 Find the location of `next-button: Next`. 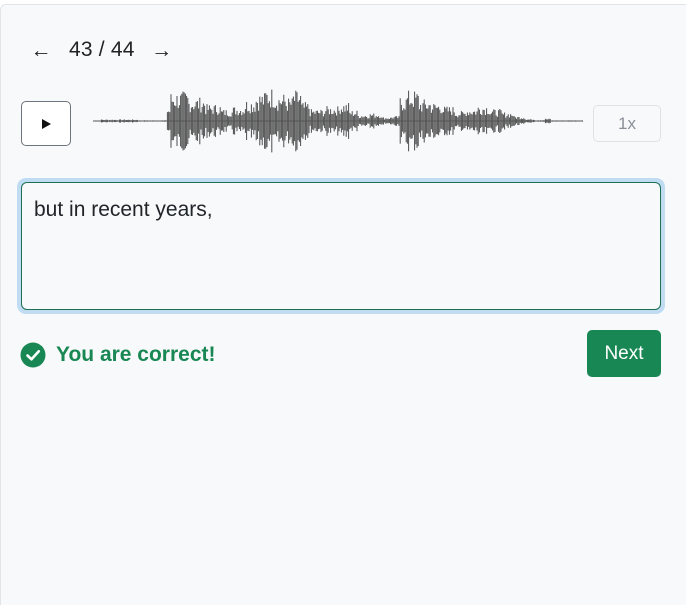

next-button: Next is located at coordinates (624, 353).